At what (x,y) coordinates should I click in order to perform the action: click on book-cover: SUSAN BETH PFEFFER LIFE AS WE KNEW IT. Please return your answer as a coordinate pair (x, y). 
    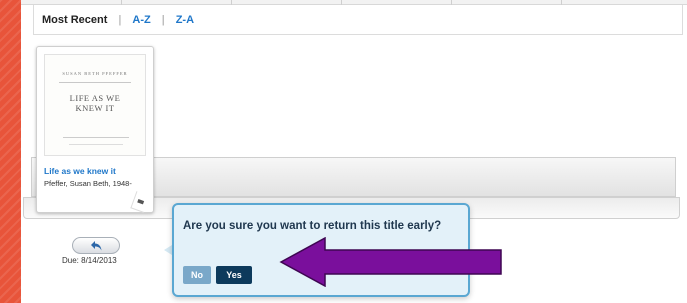
    Looking at the image, I should click on (95, 105).